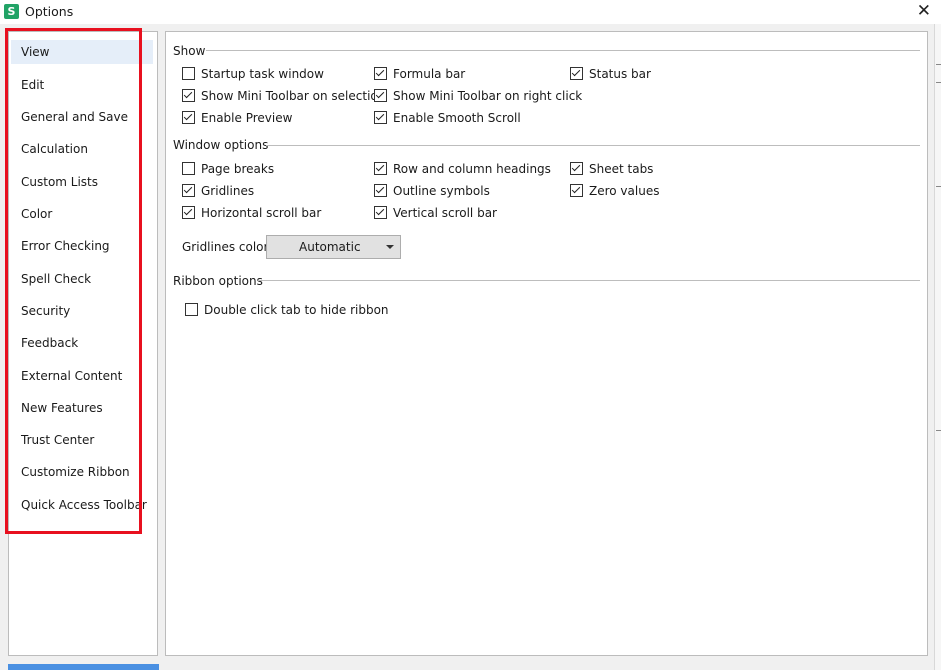 The width and height of the screenshot is (941, 670). What do you see at coordinates (293, 96) in the screenshot?
I see `checkbox-label: Show Mini Toolbar on selection` at bounding box center [293, 96].